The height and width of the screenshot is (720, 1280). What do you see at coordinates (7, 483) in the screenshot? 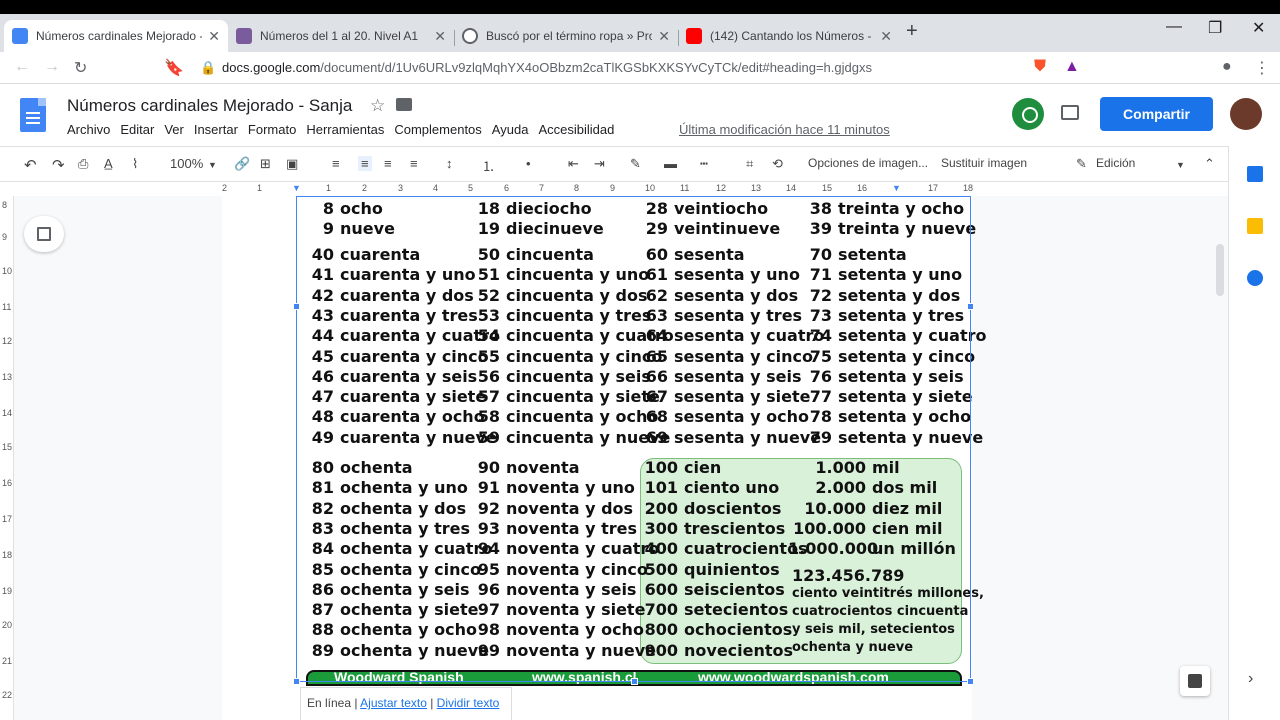
I see `ruler-tick: 16` at bounding box center [7, 483].